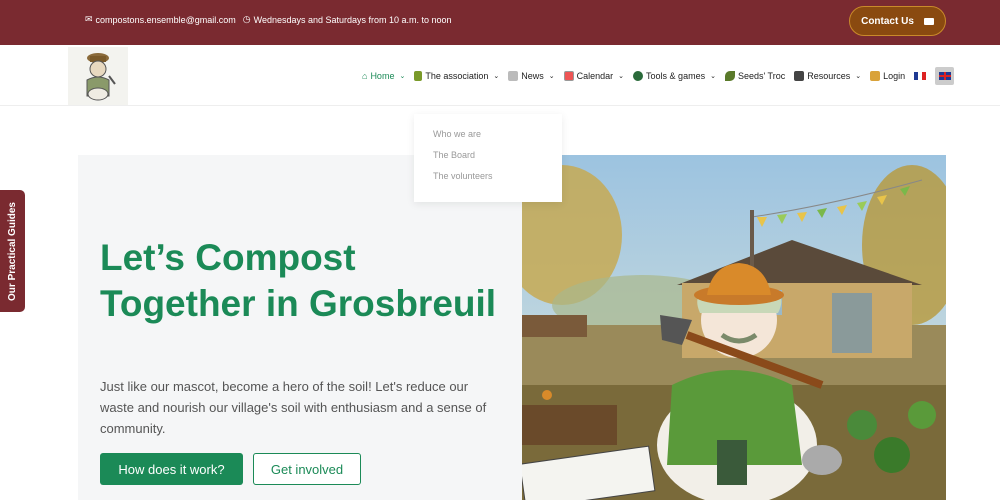  Describe the element at coordinates (928, 21) in the screenshot. I see `envelope-icon` at that location.